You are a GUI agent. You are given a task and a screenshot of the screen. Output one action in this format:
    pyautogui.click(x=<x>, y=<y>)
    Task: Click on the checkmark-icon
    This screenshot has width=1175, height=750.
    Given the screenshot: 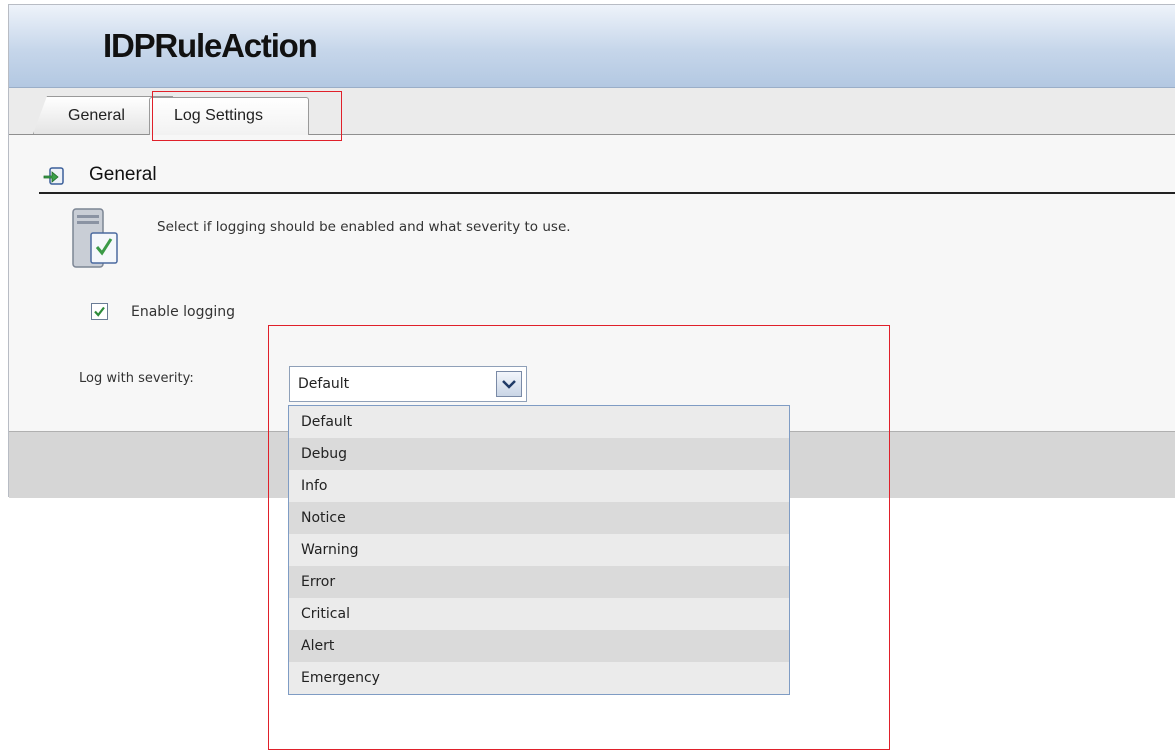 What is the action you would take?
    pyautogui.click(x=99, y=311)
    